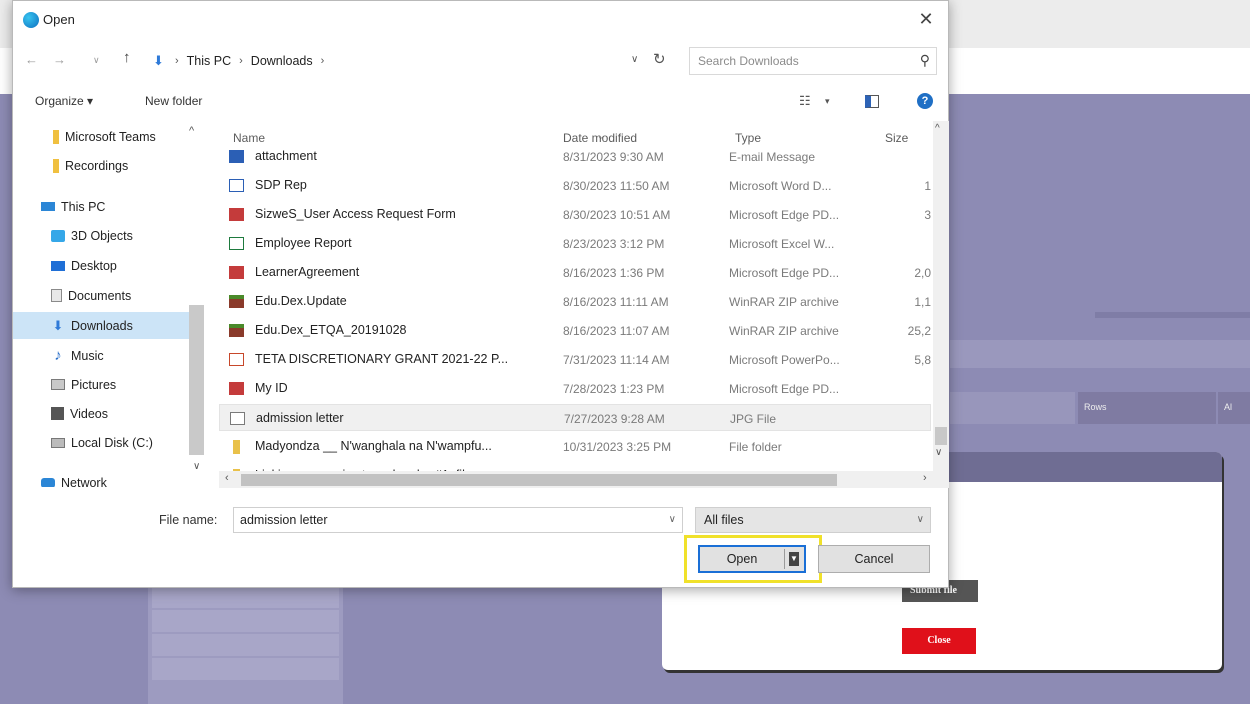 The height and width of the screenshot is (704, 1250). Describe the element at coordinates (56, 295) in the screenshot. I see `documents-icon` at that location.